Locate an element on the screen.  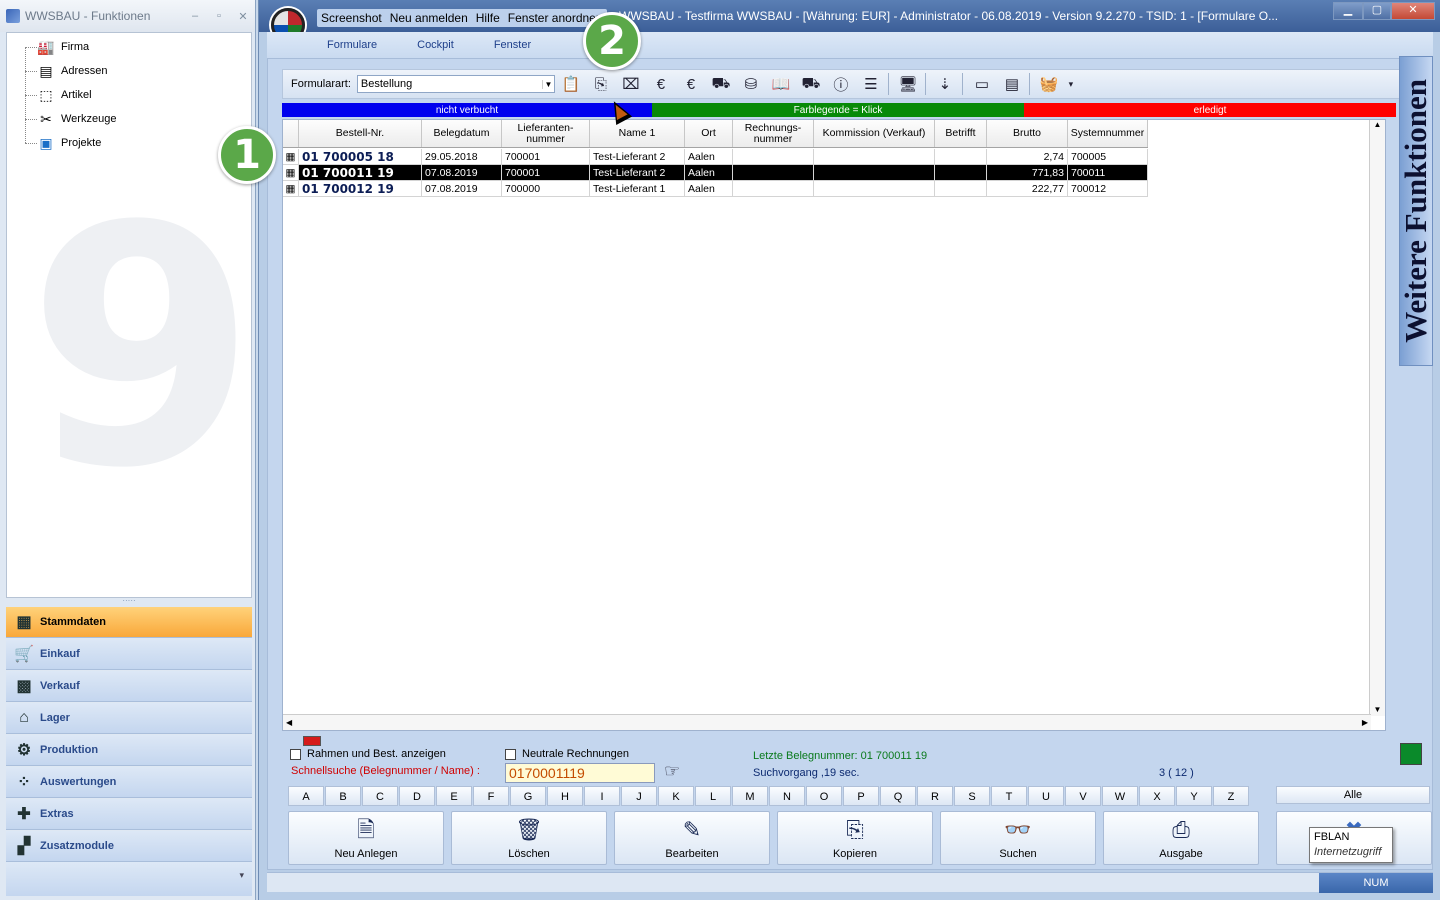
search-button: 👓 Suchen is located at coordinates (1018, 838).